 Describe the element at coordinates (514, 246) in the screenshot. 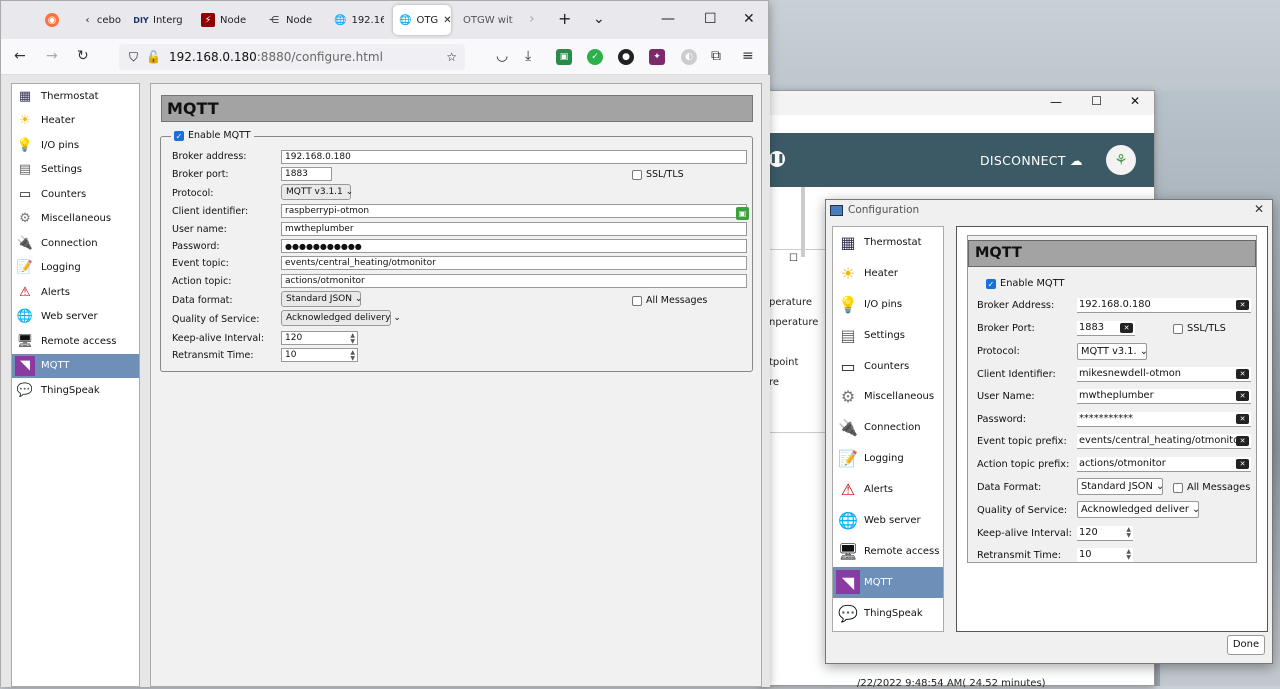

I see `password-input: ●●●●●●●●●●●` at that location.